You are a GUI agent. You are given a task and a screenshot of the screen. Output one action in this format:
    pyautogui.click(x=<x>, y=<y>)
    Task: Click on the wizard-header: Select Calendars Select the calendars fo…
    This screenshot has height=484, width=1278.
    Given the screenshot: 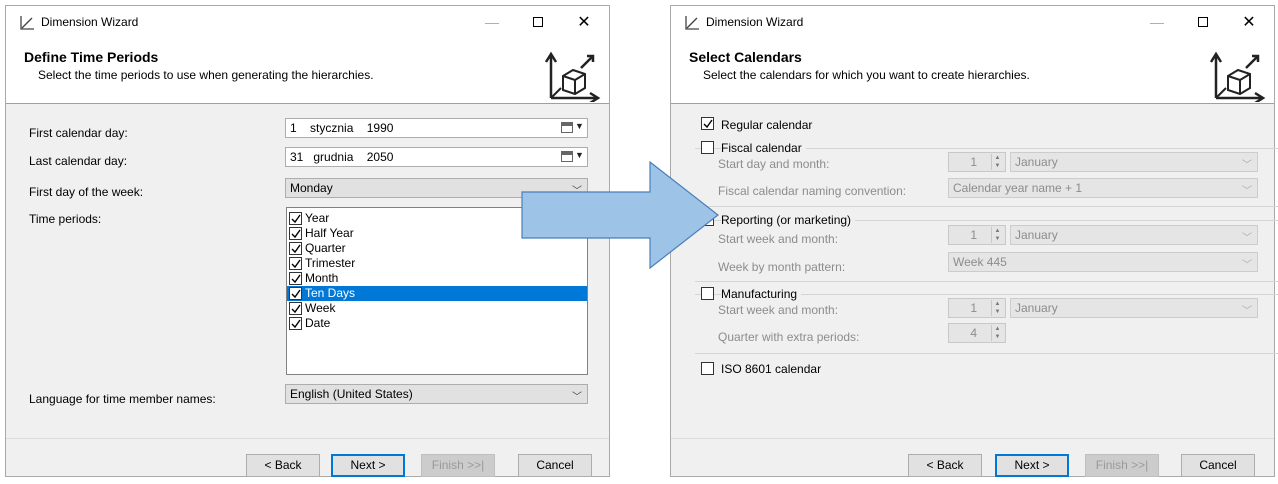 What is the action you would take?
    pyautogui.click(x=972, y=71)
    